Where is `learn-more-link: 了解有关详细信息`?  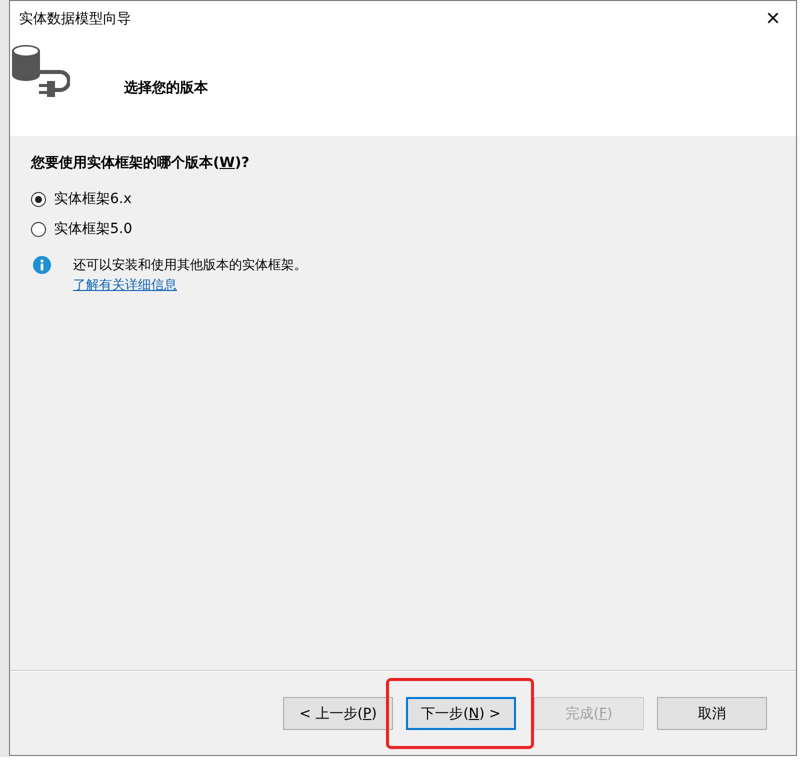 learn-more-link: 了解有关详细信息 is located at coordinates (190, 285).